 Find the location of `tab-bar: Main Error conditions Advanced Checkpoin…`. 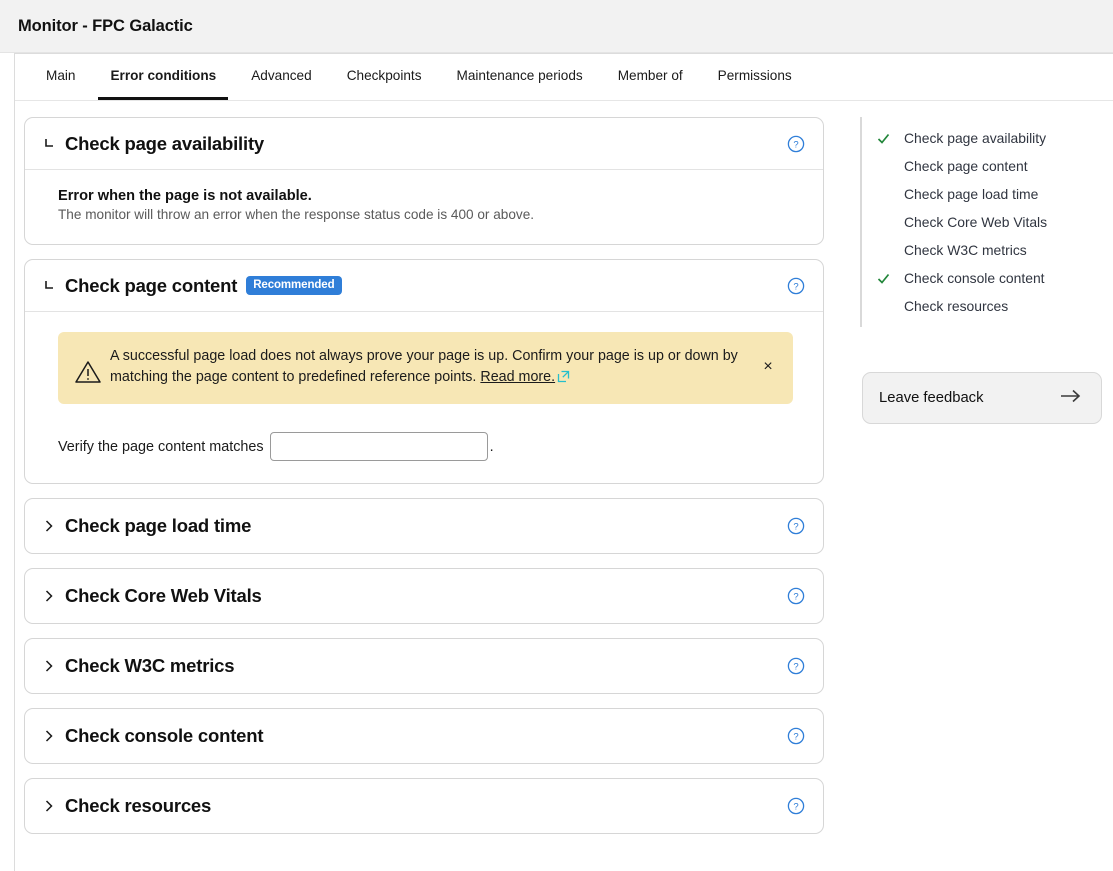

tab-bar: Main Error conditions Advanced Checkpoin… is located at coordinates (564, 77).